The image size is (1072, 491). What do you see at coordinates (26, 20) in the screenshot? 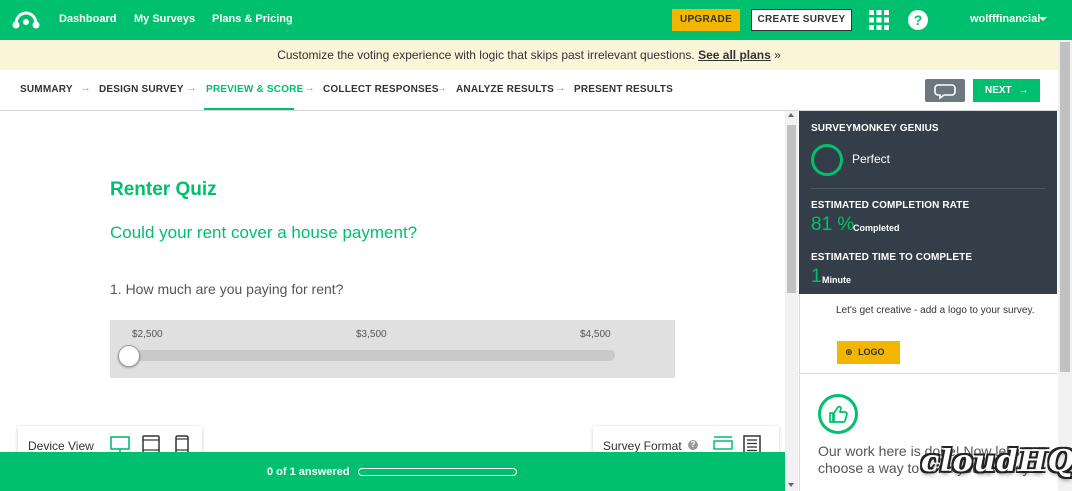
I see `surveymonkey-logo-icon` at bounding box center [26, 20].